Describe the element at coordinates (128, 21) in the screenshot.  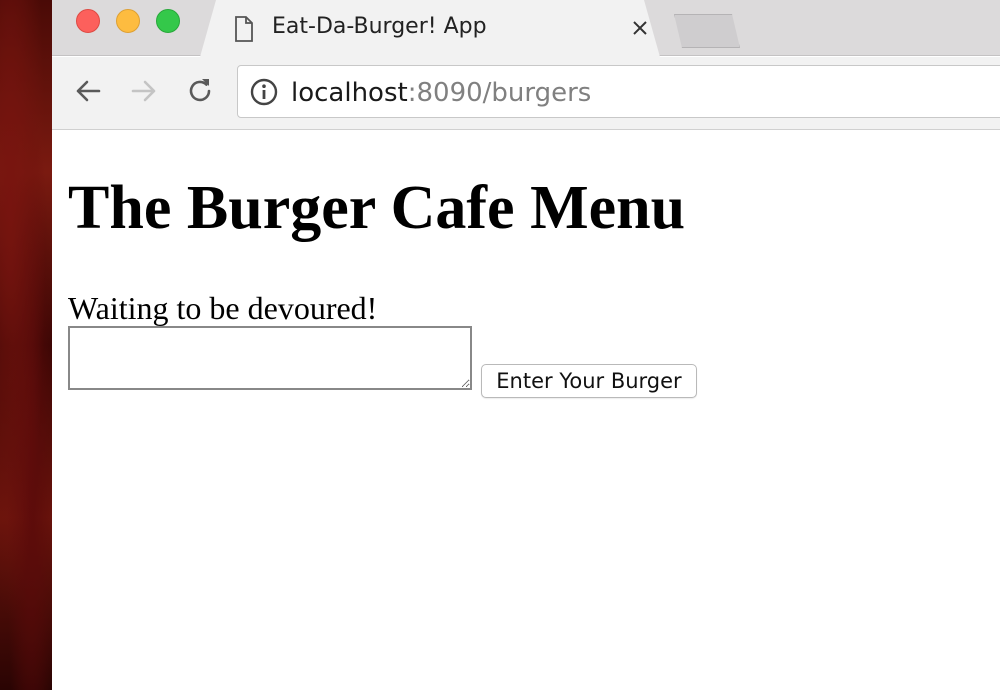
I see `window-minimize-button` at that location.